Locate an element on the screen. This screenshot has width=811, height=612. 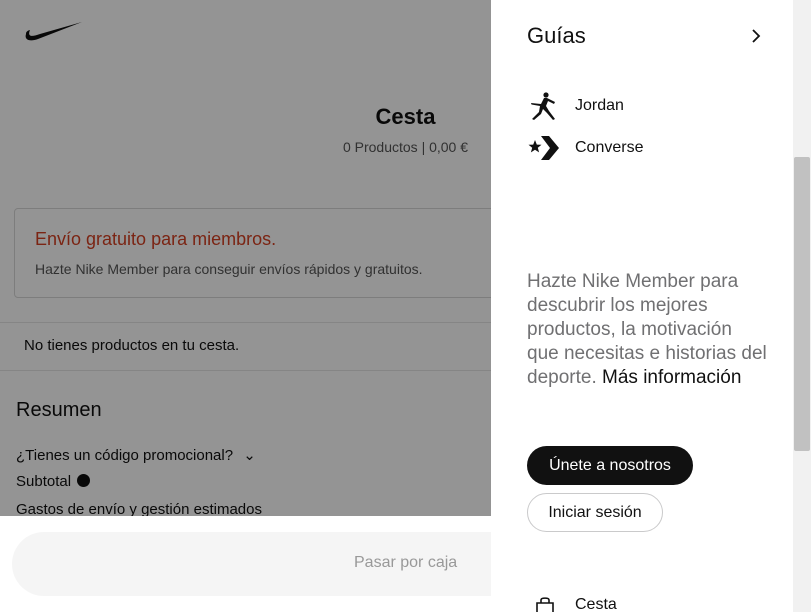
guides-link: Guías is located at coordinates (645, 37).